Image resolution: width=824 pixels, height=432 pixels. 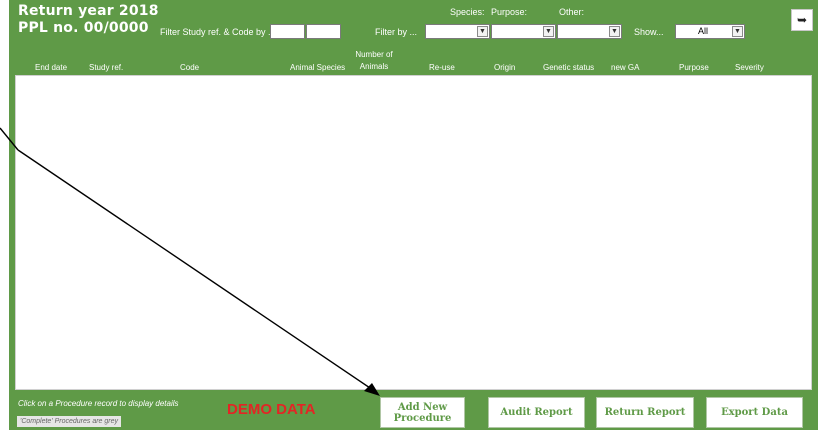 I want to click on col-severity: Severity, so click(x=749, y=67).